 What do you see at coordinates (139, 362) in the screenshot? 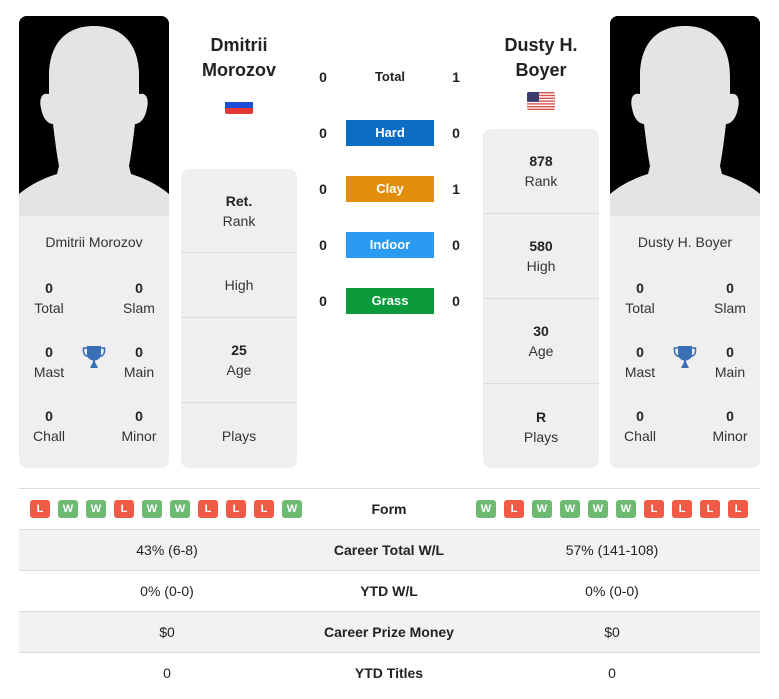
I see `left-titles-main: 0 Main` at bounding box center [139, 362].